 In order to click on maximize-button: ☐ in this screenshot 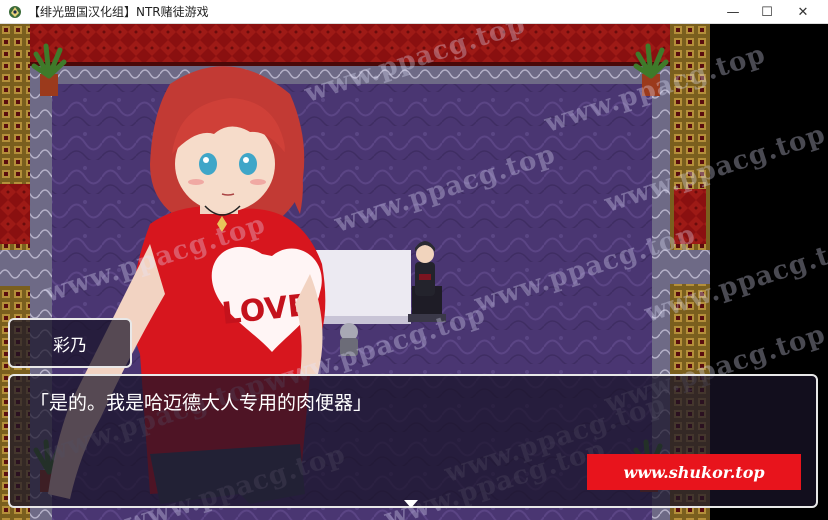, I will do `click(767, 12)`.